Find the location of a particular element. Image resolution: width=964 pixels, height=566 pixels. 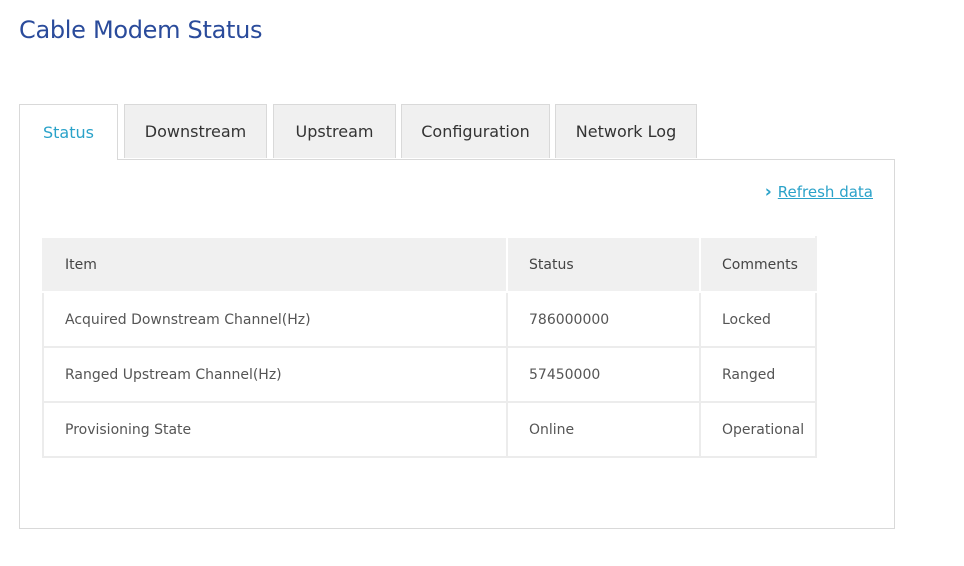

table-row: Provisioning State Online Operational is located at coordinates (429, 429).